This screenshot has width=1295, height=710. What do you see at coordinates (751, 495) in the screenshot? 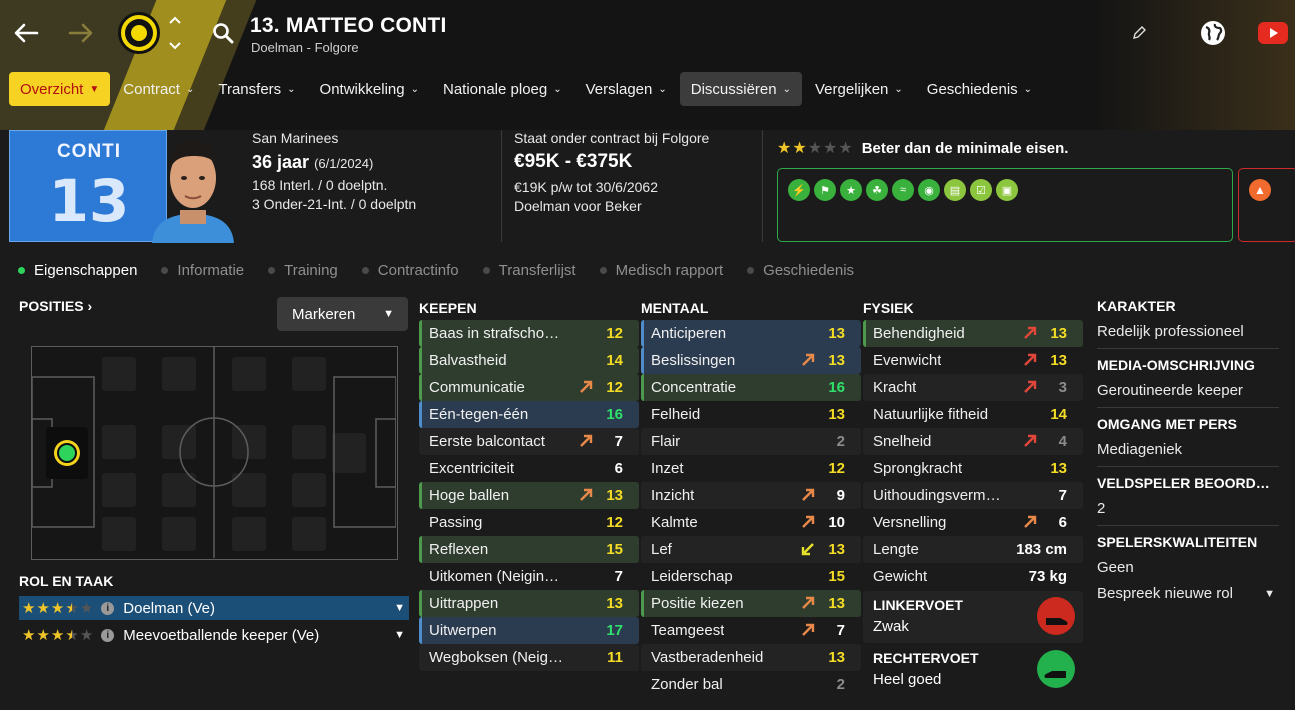
I see `attribute-row: Inzicht 9` at bounding box center [751, 495].